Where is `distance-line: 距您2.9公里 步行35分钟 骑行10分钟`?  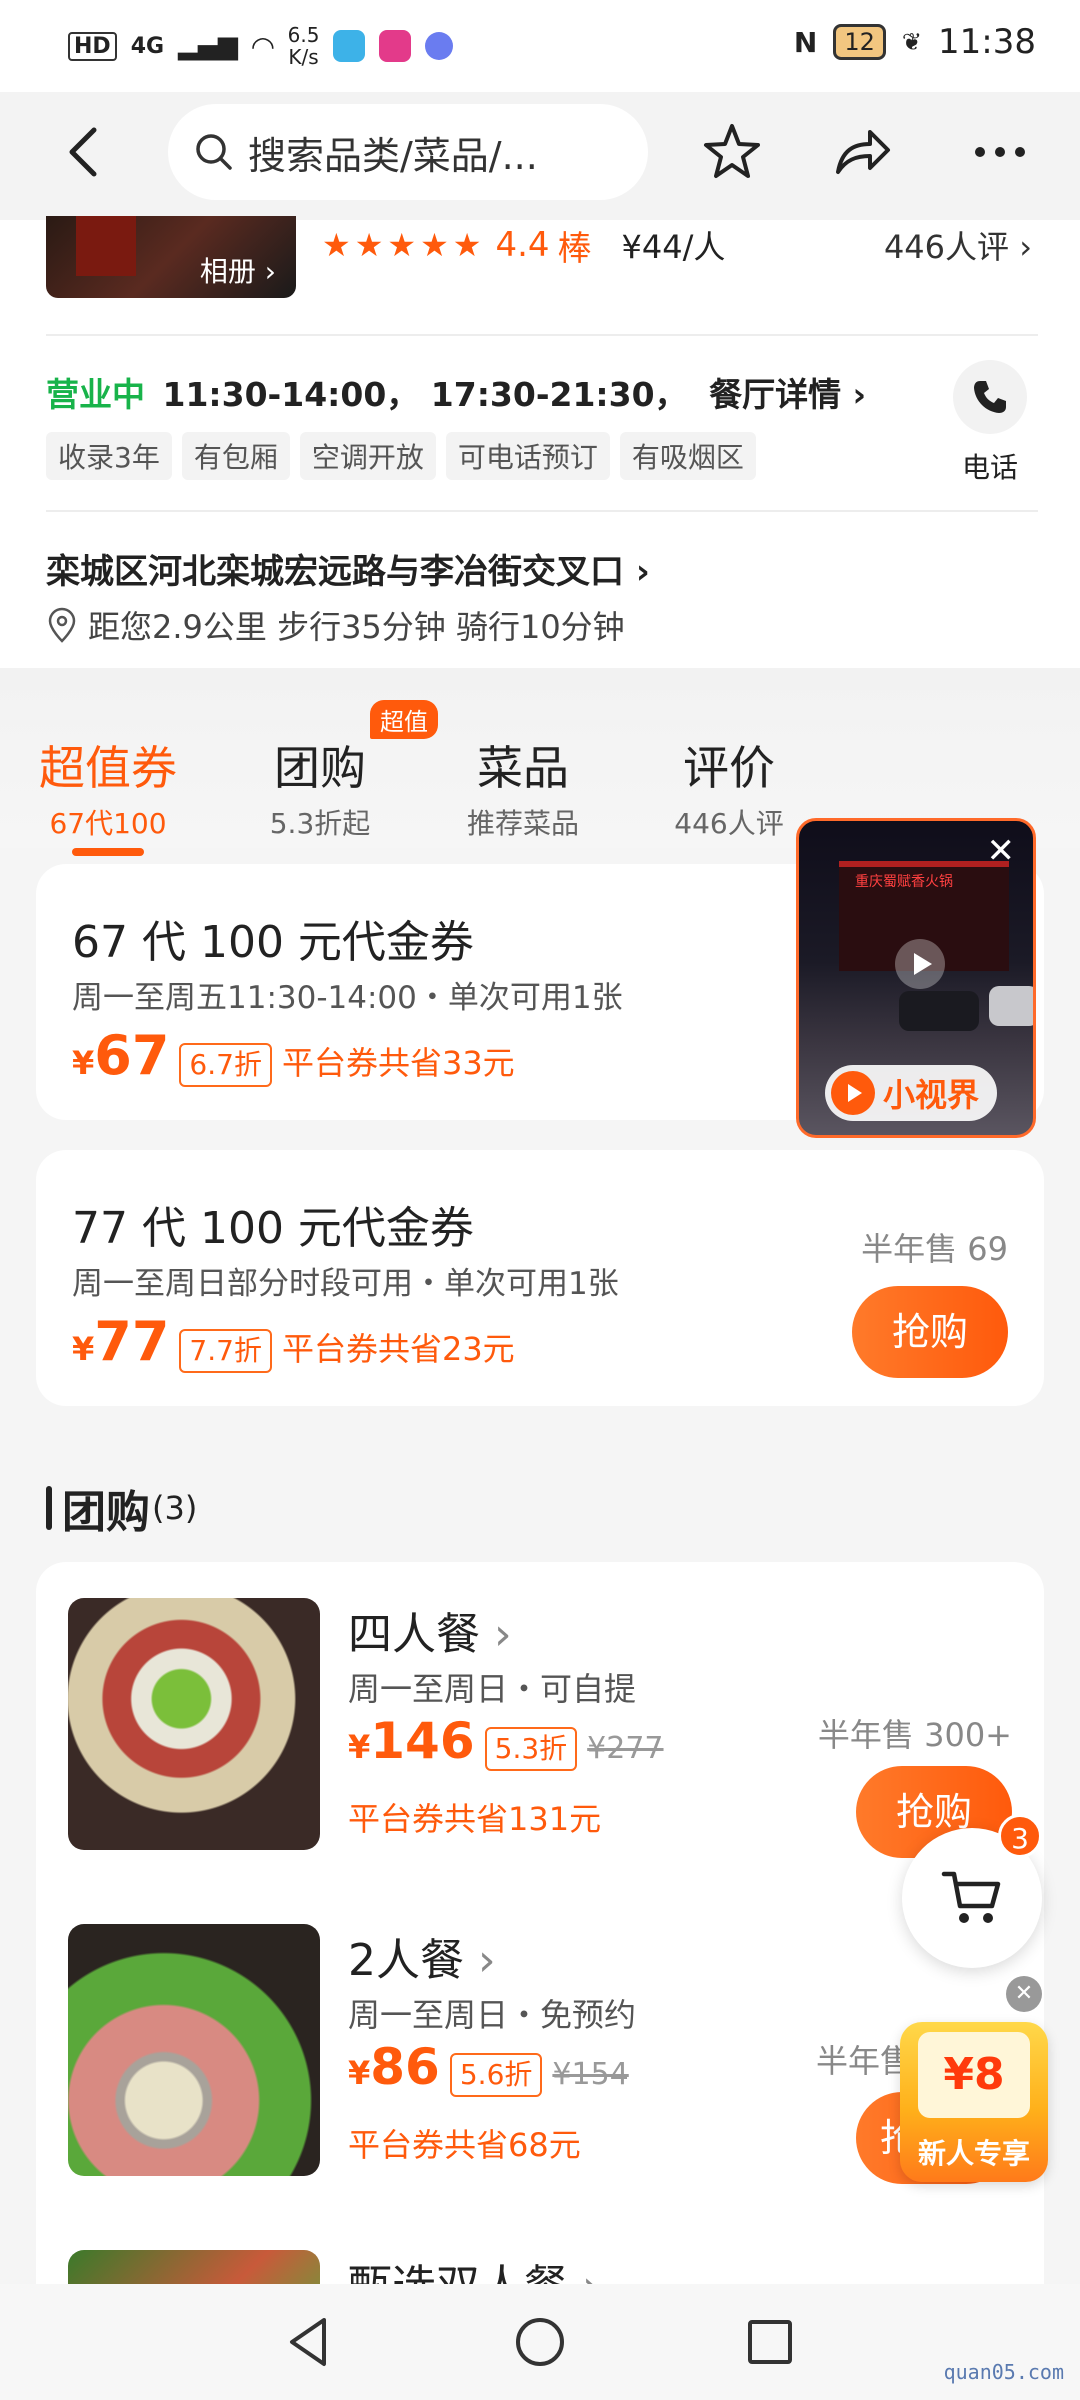
distance-line: 距您2.9公里 步行35分钟 骑行10分钟 is located at coordinates (335, 625).